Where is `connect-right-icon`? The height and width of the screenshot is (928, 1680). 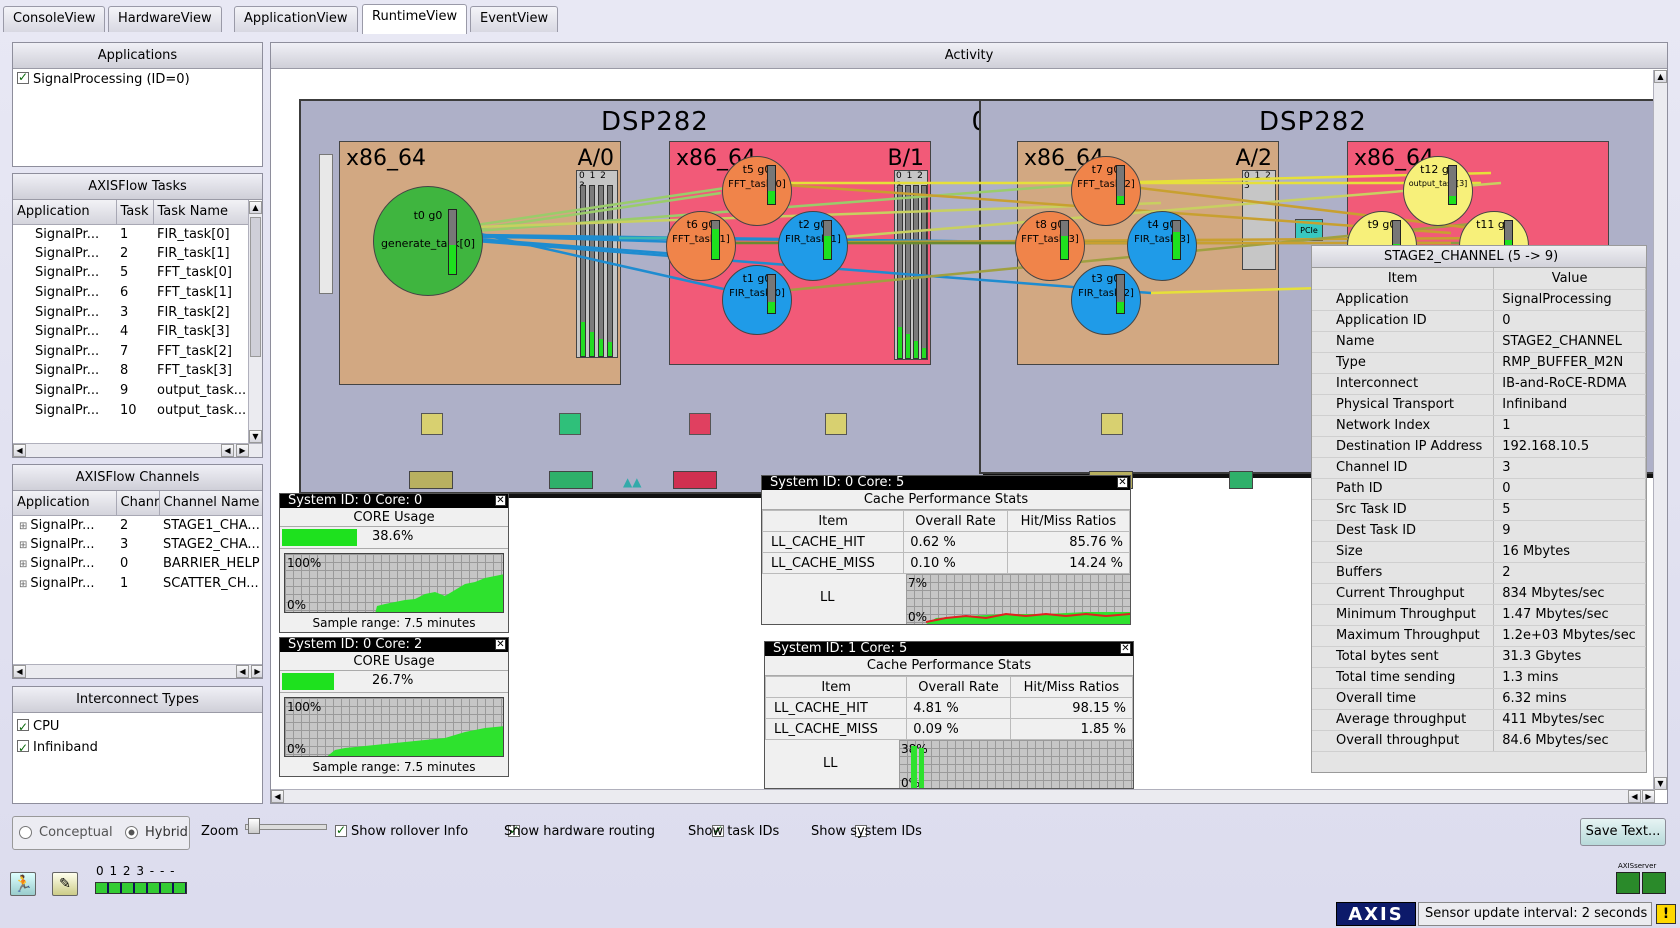
connect-right-icon is located at coordinates (1654, 883).